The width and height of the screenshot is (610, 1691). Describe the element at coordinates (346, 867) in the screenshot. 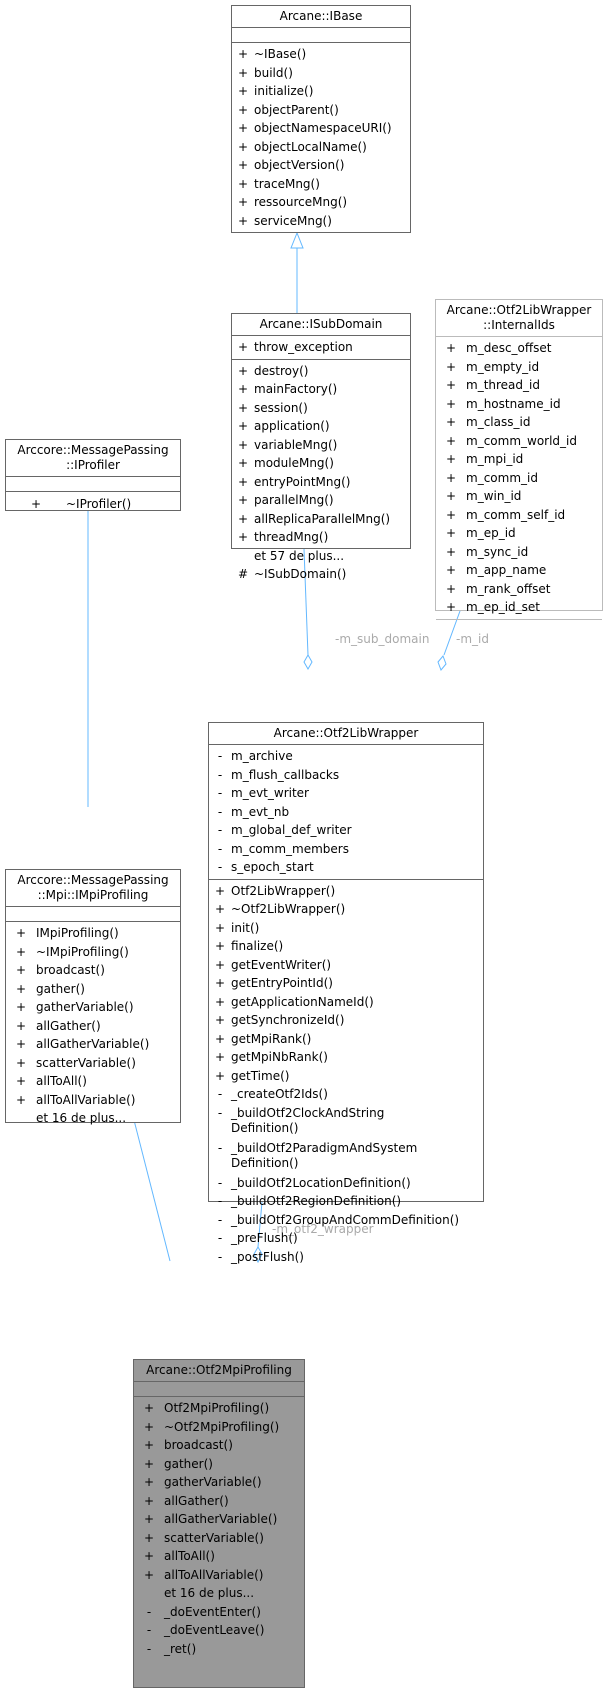

I see `attribute-row: - s_epoch_start` at that location.